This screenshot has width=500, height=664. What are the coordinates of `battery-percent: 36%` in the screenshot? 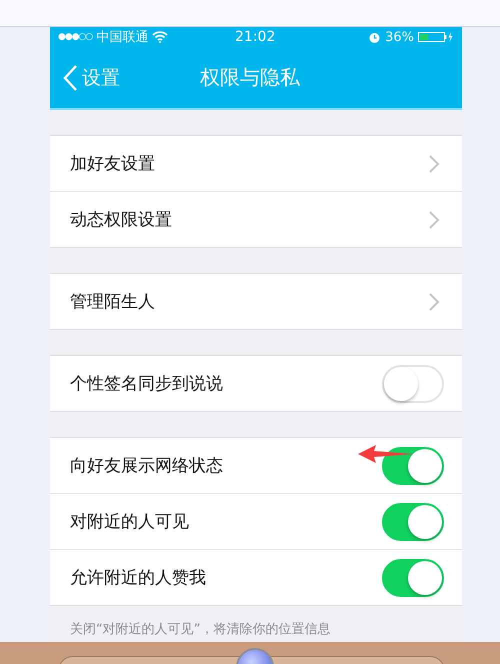 It's located at (399, 37).